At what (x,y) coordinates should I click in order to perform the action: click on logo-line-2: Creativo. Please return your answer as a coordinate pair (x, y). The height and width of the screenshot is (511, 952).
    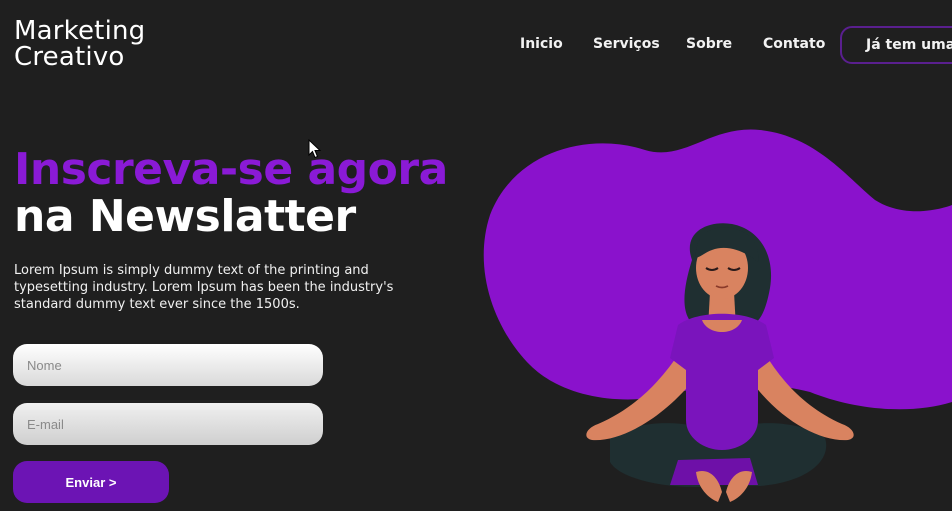
    Looking at the image, I should click on (69, 57).